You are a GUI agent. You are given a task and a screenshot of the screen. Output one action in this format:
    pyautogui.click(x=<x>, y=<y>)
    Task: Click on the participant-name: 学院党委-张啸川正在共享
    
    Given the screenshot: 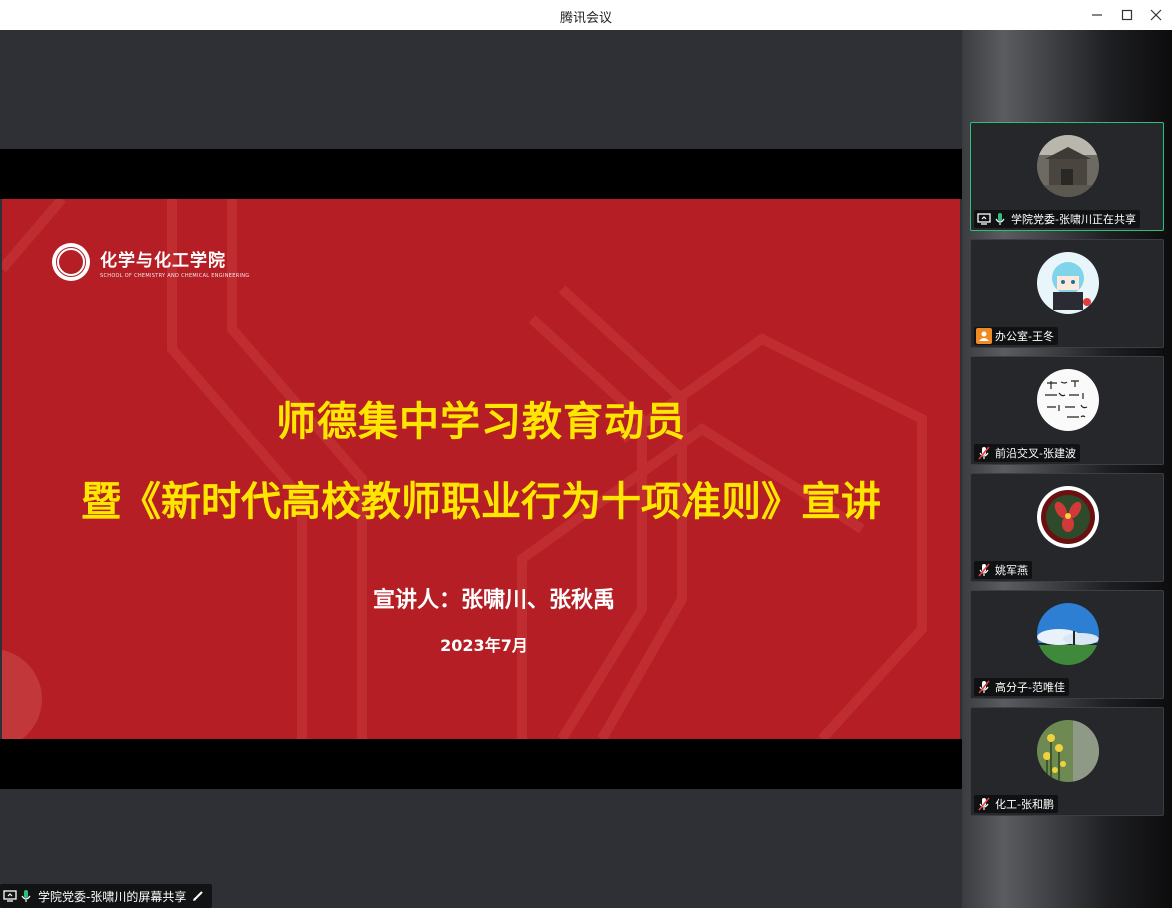 What is the action you would take?
    pyautogui.click(x=1073, y=219)
    